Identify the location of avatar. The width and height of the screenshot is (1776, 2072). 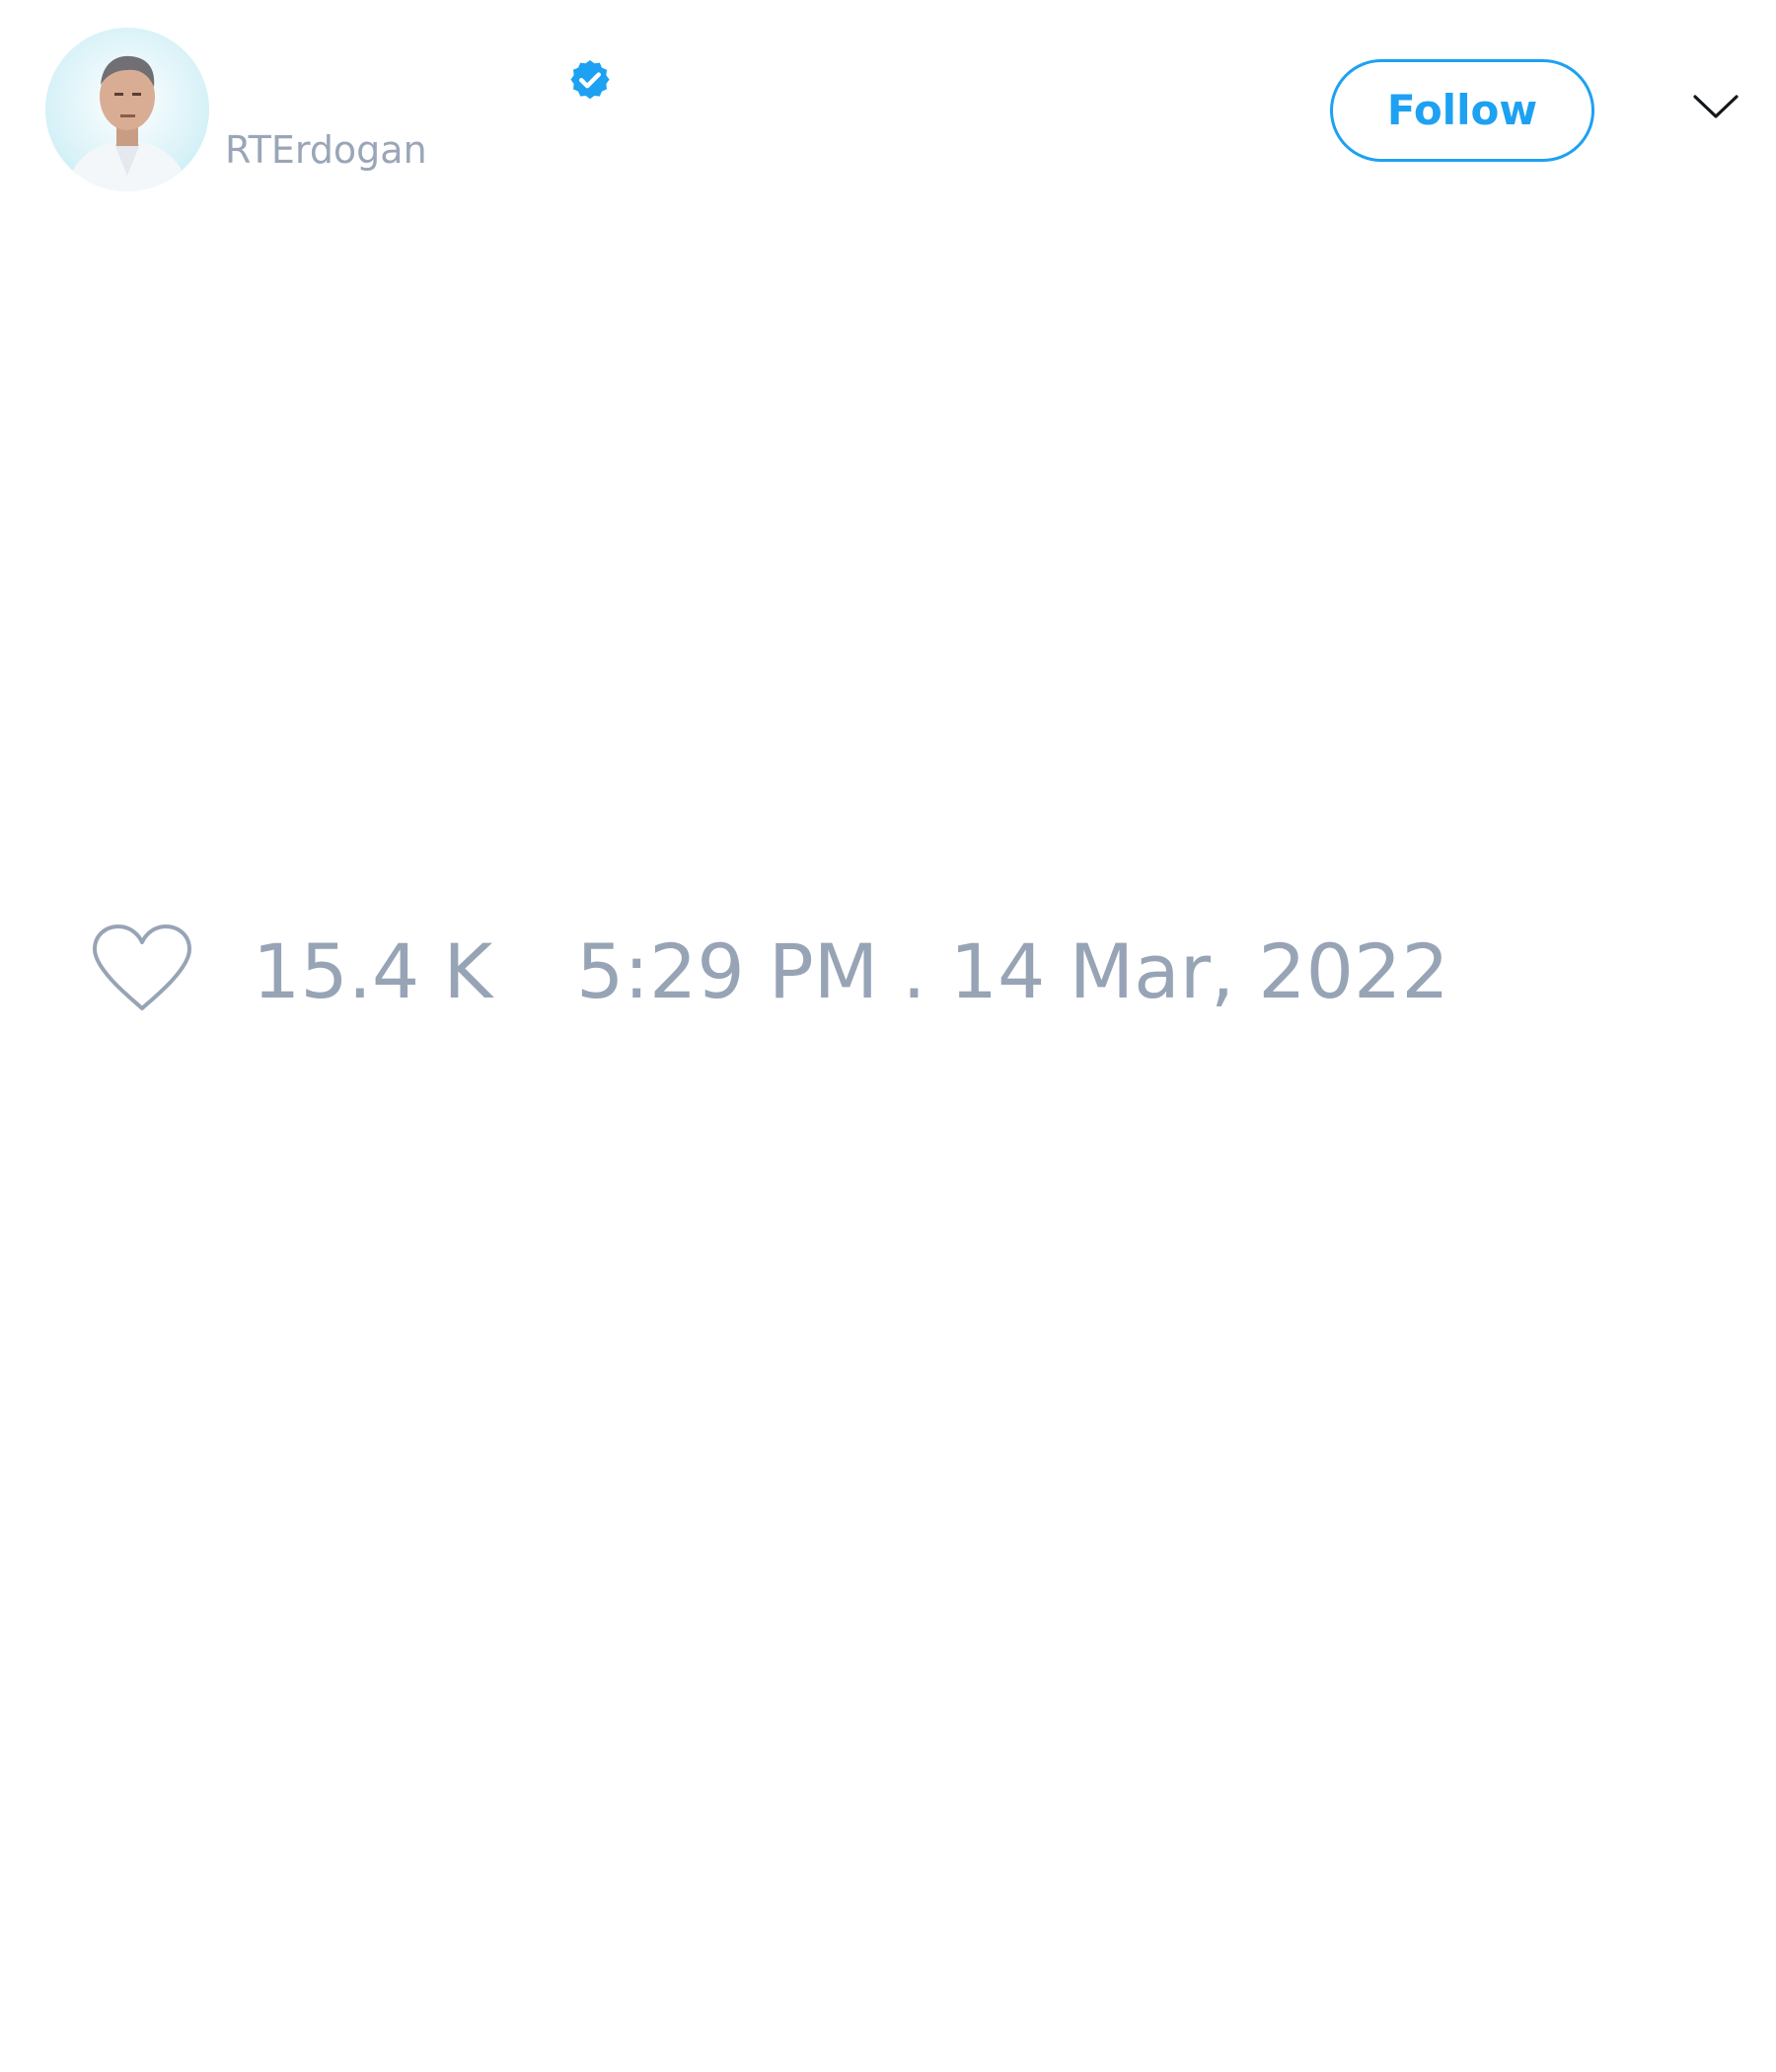
(127, 110).